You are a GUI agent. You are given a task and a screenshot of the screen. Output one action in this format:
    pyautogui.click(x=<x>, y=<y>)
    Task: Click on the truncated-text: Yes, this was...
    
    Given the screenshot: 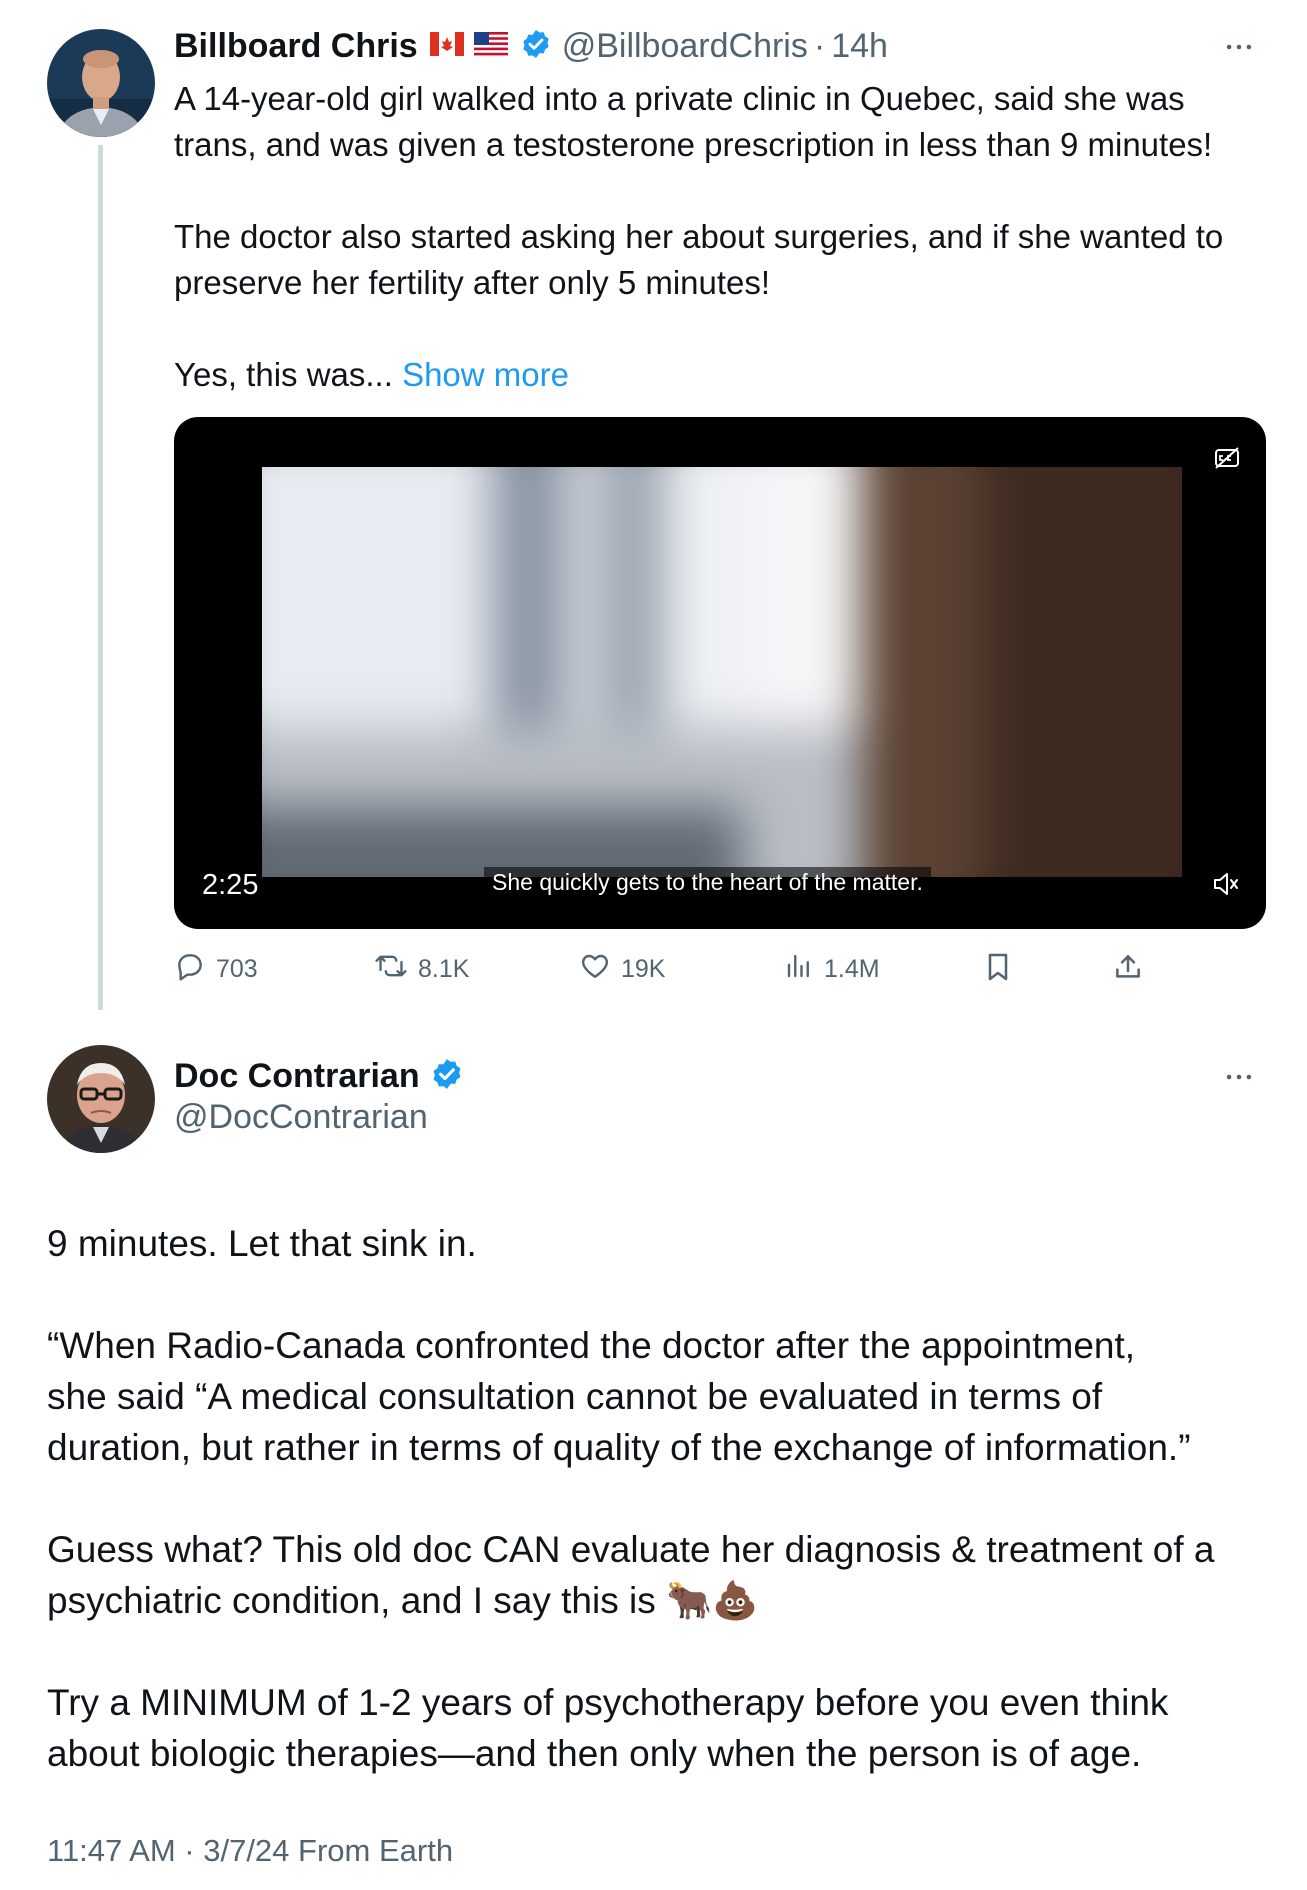 What is the action you would take?
    pyautogui.click(x=283, y=374)
    